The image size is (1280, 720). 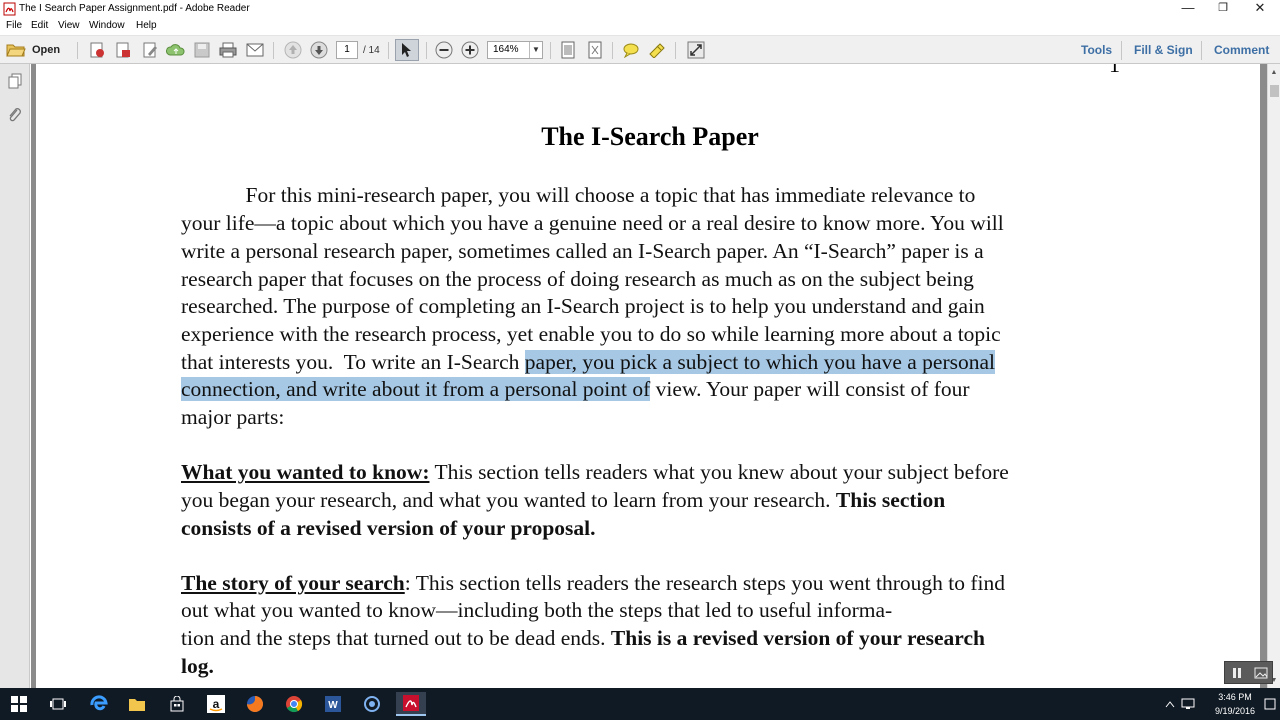 What do you see at coordinates (1235, 704) in the screenshot?
I see `taskbar-clock: 3:46 PM 9/19/2016` at bounding box center [1235, 704].